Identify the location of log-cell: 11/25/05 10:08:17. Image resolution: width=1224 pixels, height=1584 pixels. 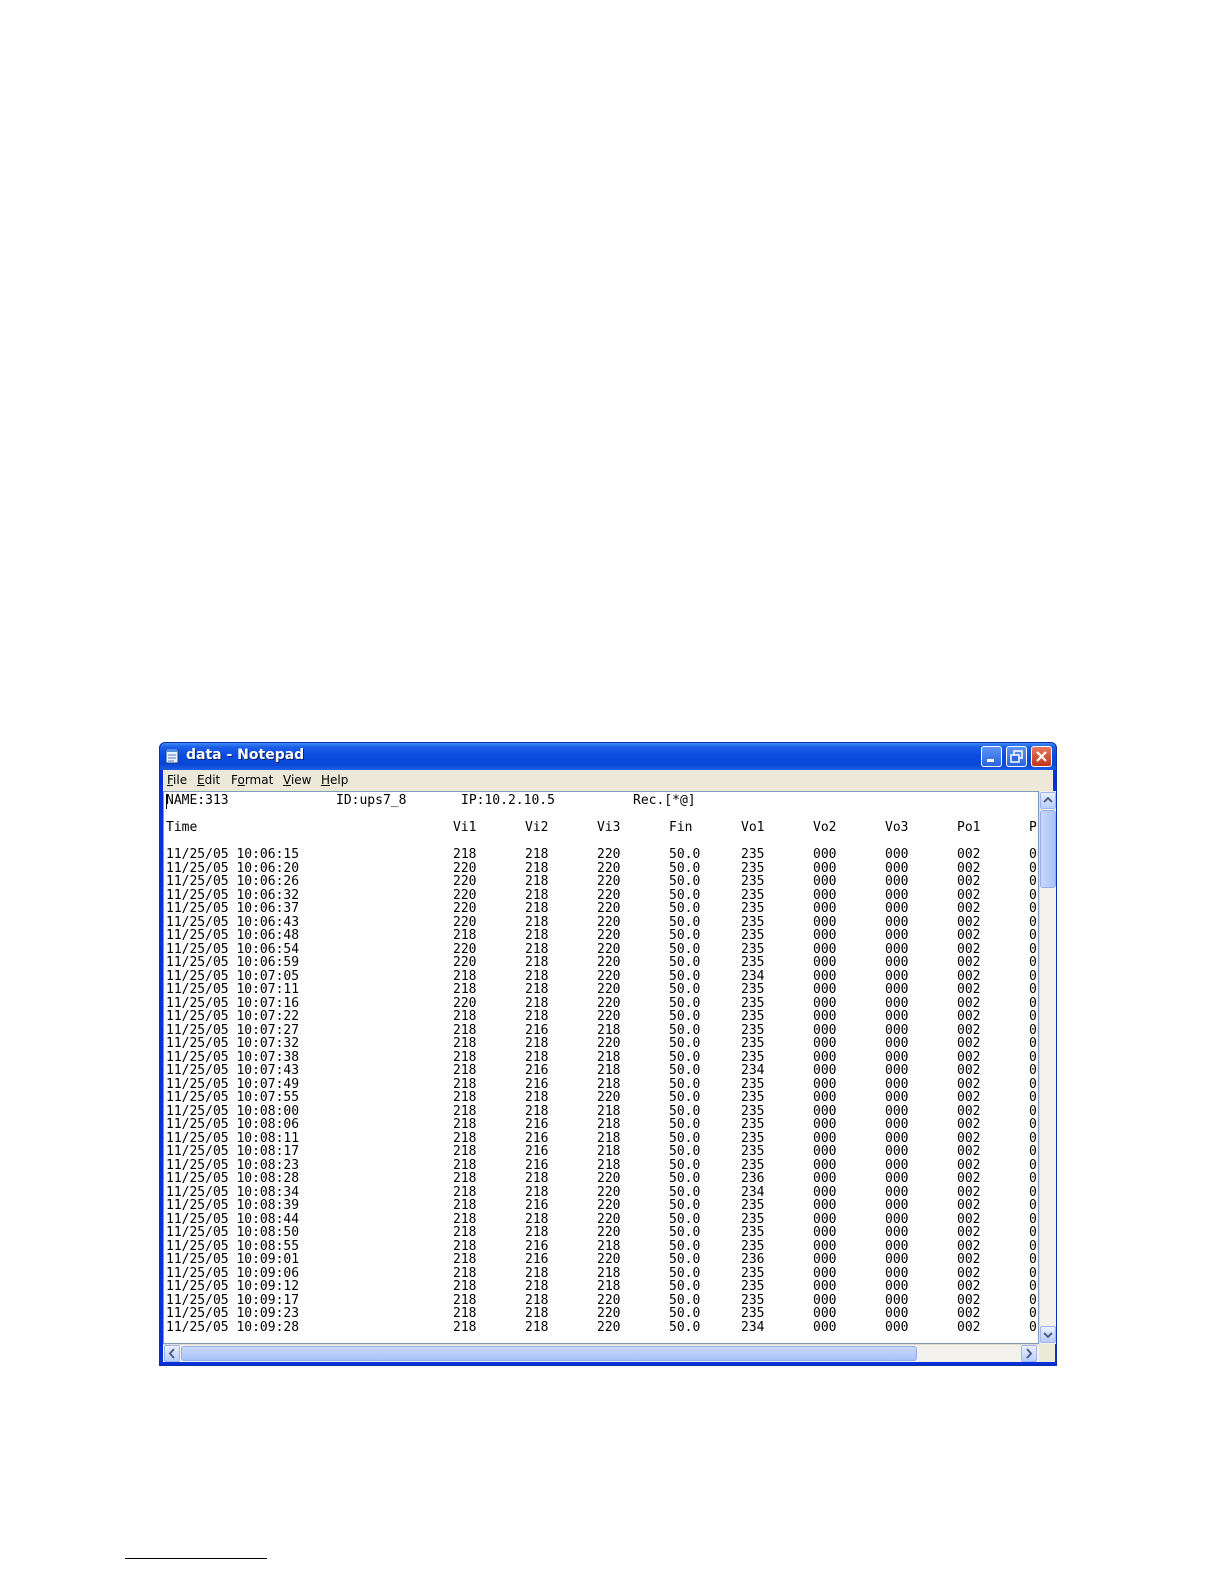
(233, 1151).